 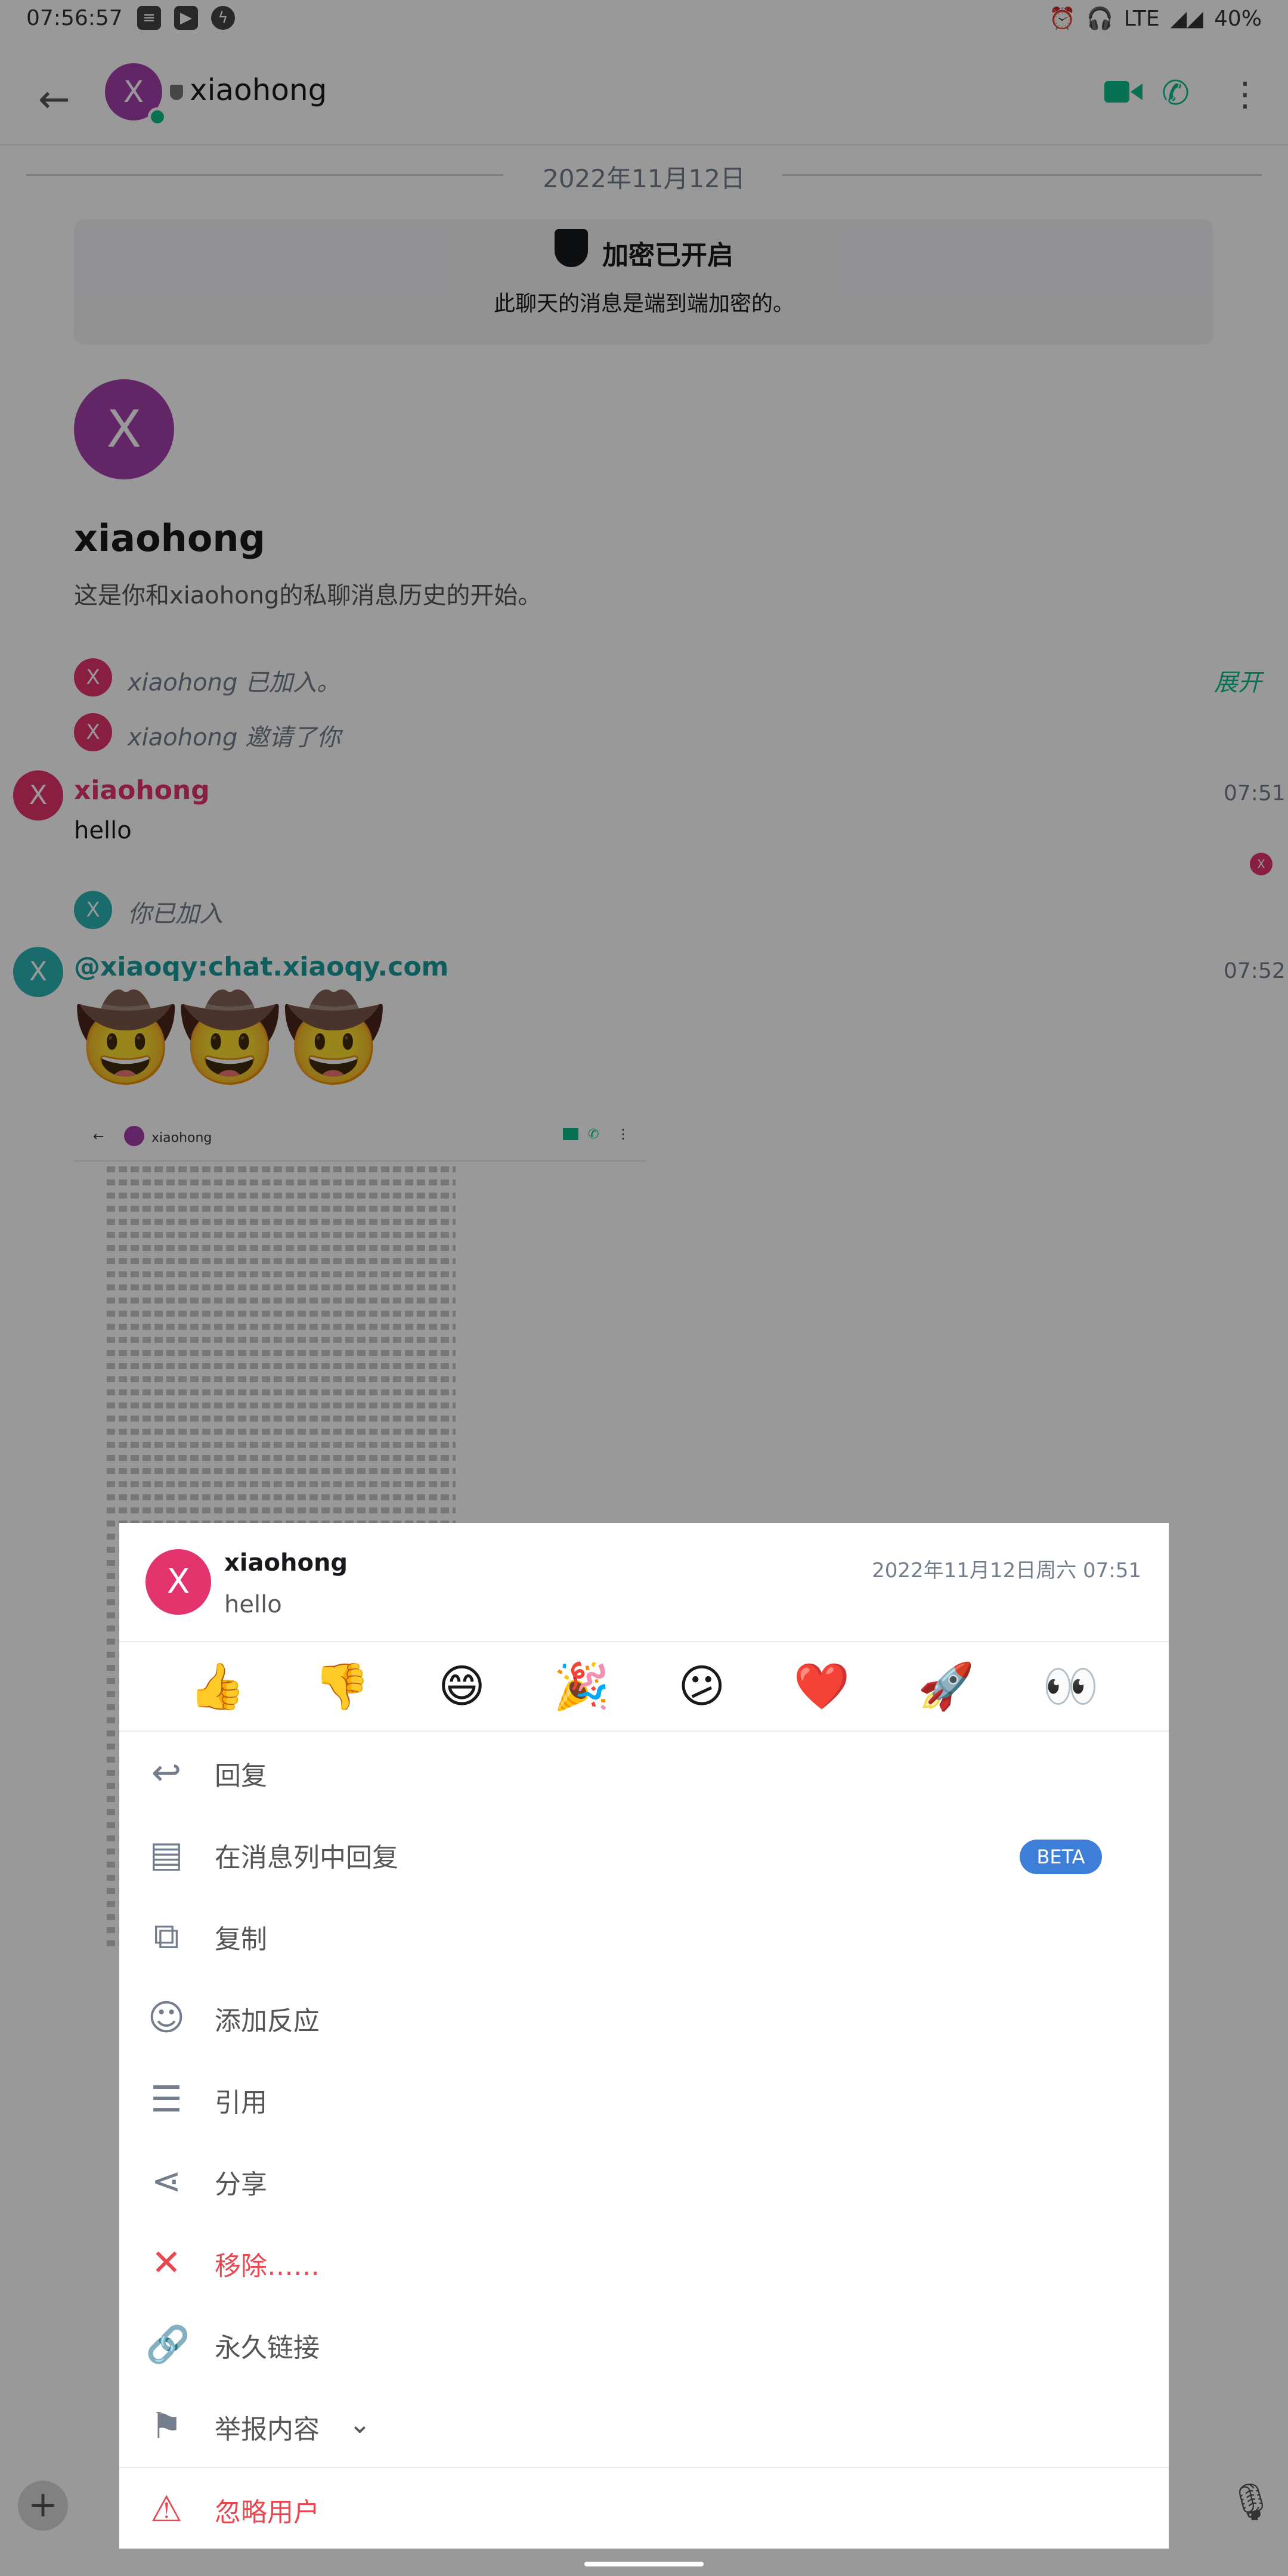 What do you see at coordinates (644, 1854) in the screenshot?
I see `menu-item-reply-in-thread: ▤ 在消息列中回复 BETA` at bounding box center [644, 1854].